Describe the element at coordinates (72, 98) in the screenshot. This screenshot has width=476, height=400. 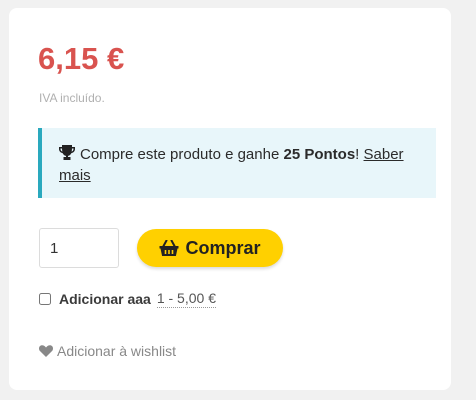
I see `tax-note: IVA incluído.` at that location.